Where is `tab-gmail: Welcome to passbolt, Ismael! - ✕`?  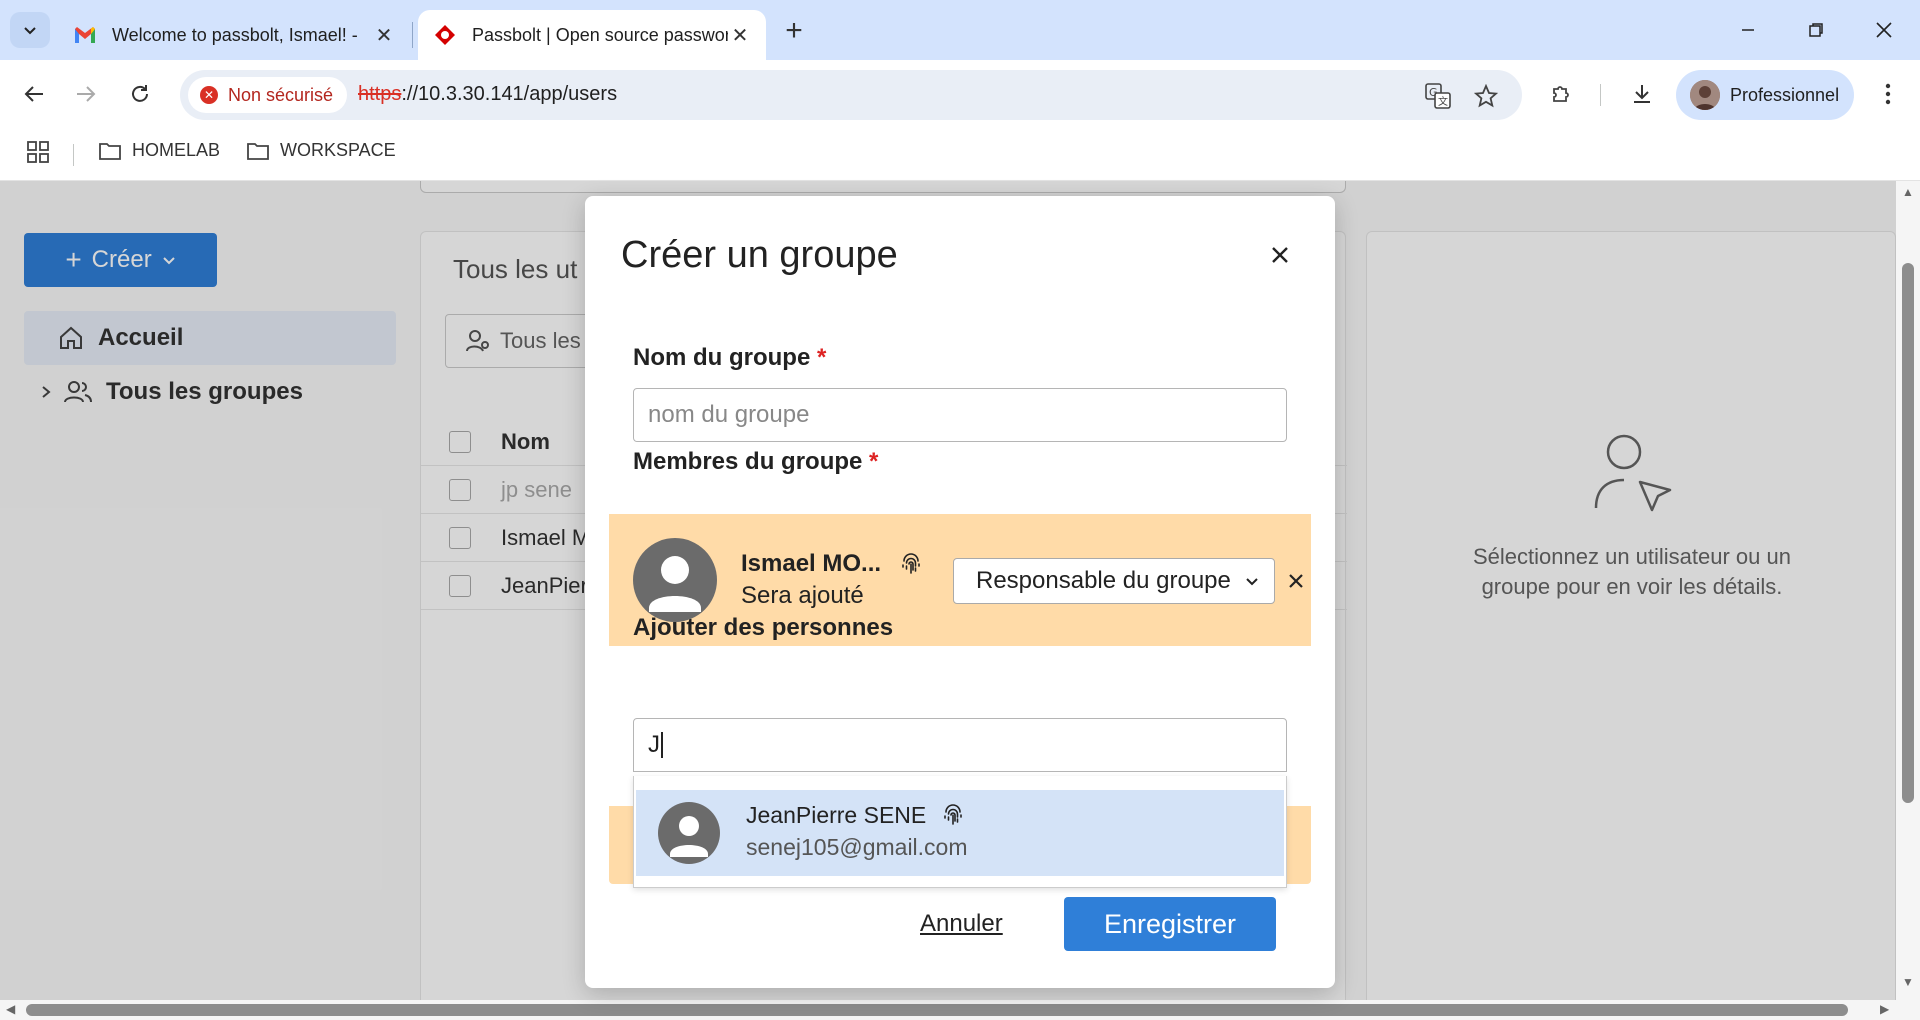 tab-gmail: Welcome to passbolt, Ismael! - ✕ is located at coordinates (234, 35).